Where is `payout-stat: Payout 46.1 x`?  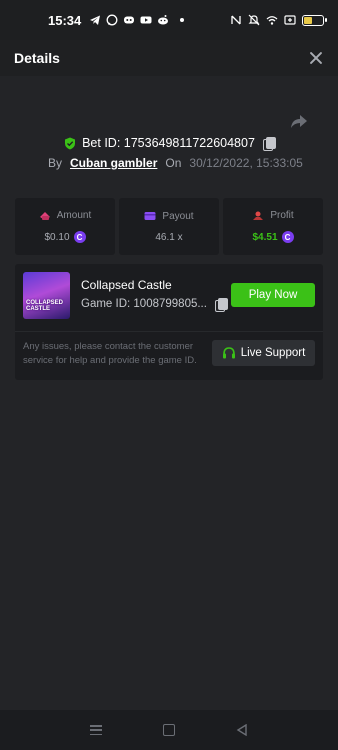
payout-stat: Payout 46.1 x is located at coordinates (169, 226).